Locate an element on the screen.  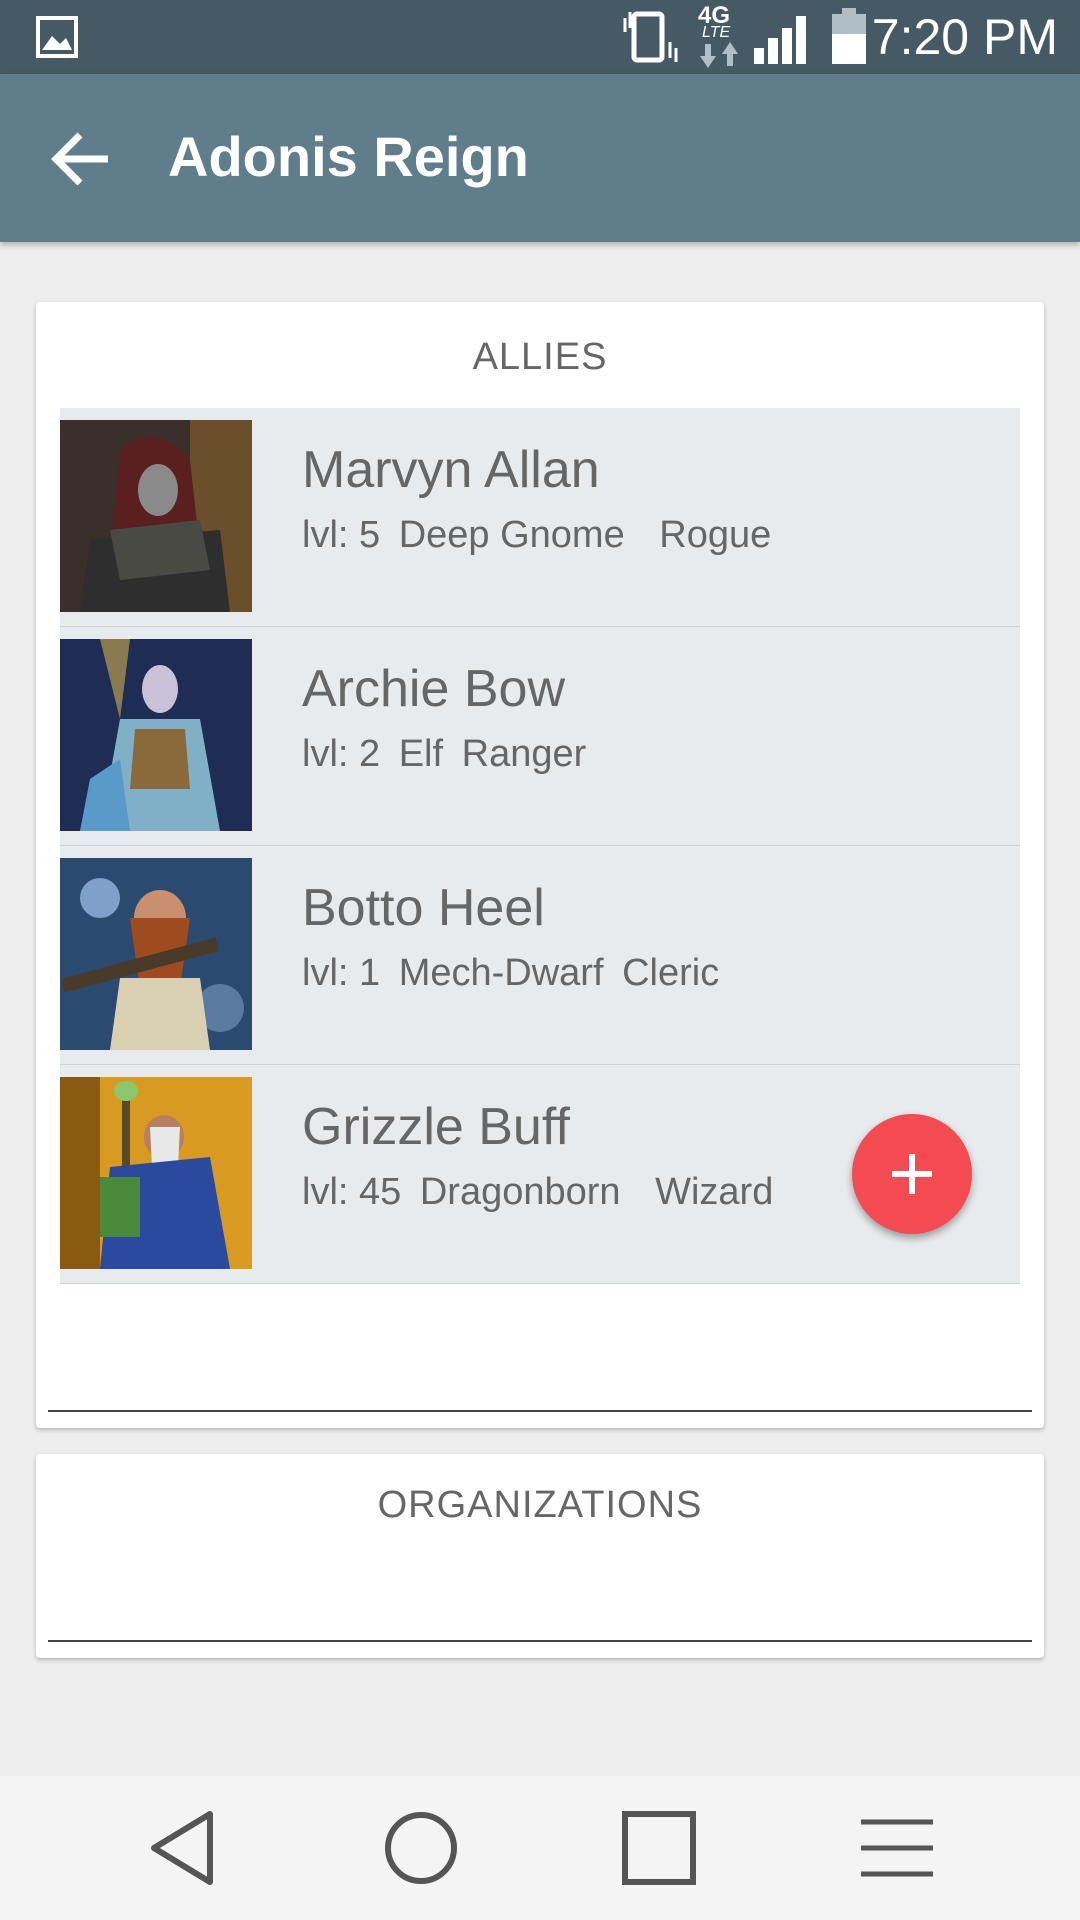
list-item: Archie Bow lvl: 2 Elf Ranger is located at coordinates (540, 736).